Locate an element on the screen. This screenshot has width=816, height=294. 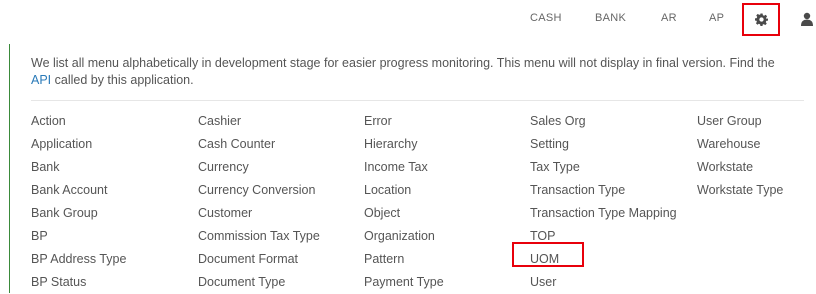
user-icon is located at coordinates (807, 19).